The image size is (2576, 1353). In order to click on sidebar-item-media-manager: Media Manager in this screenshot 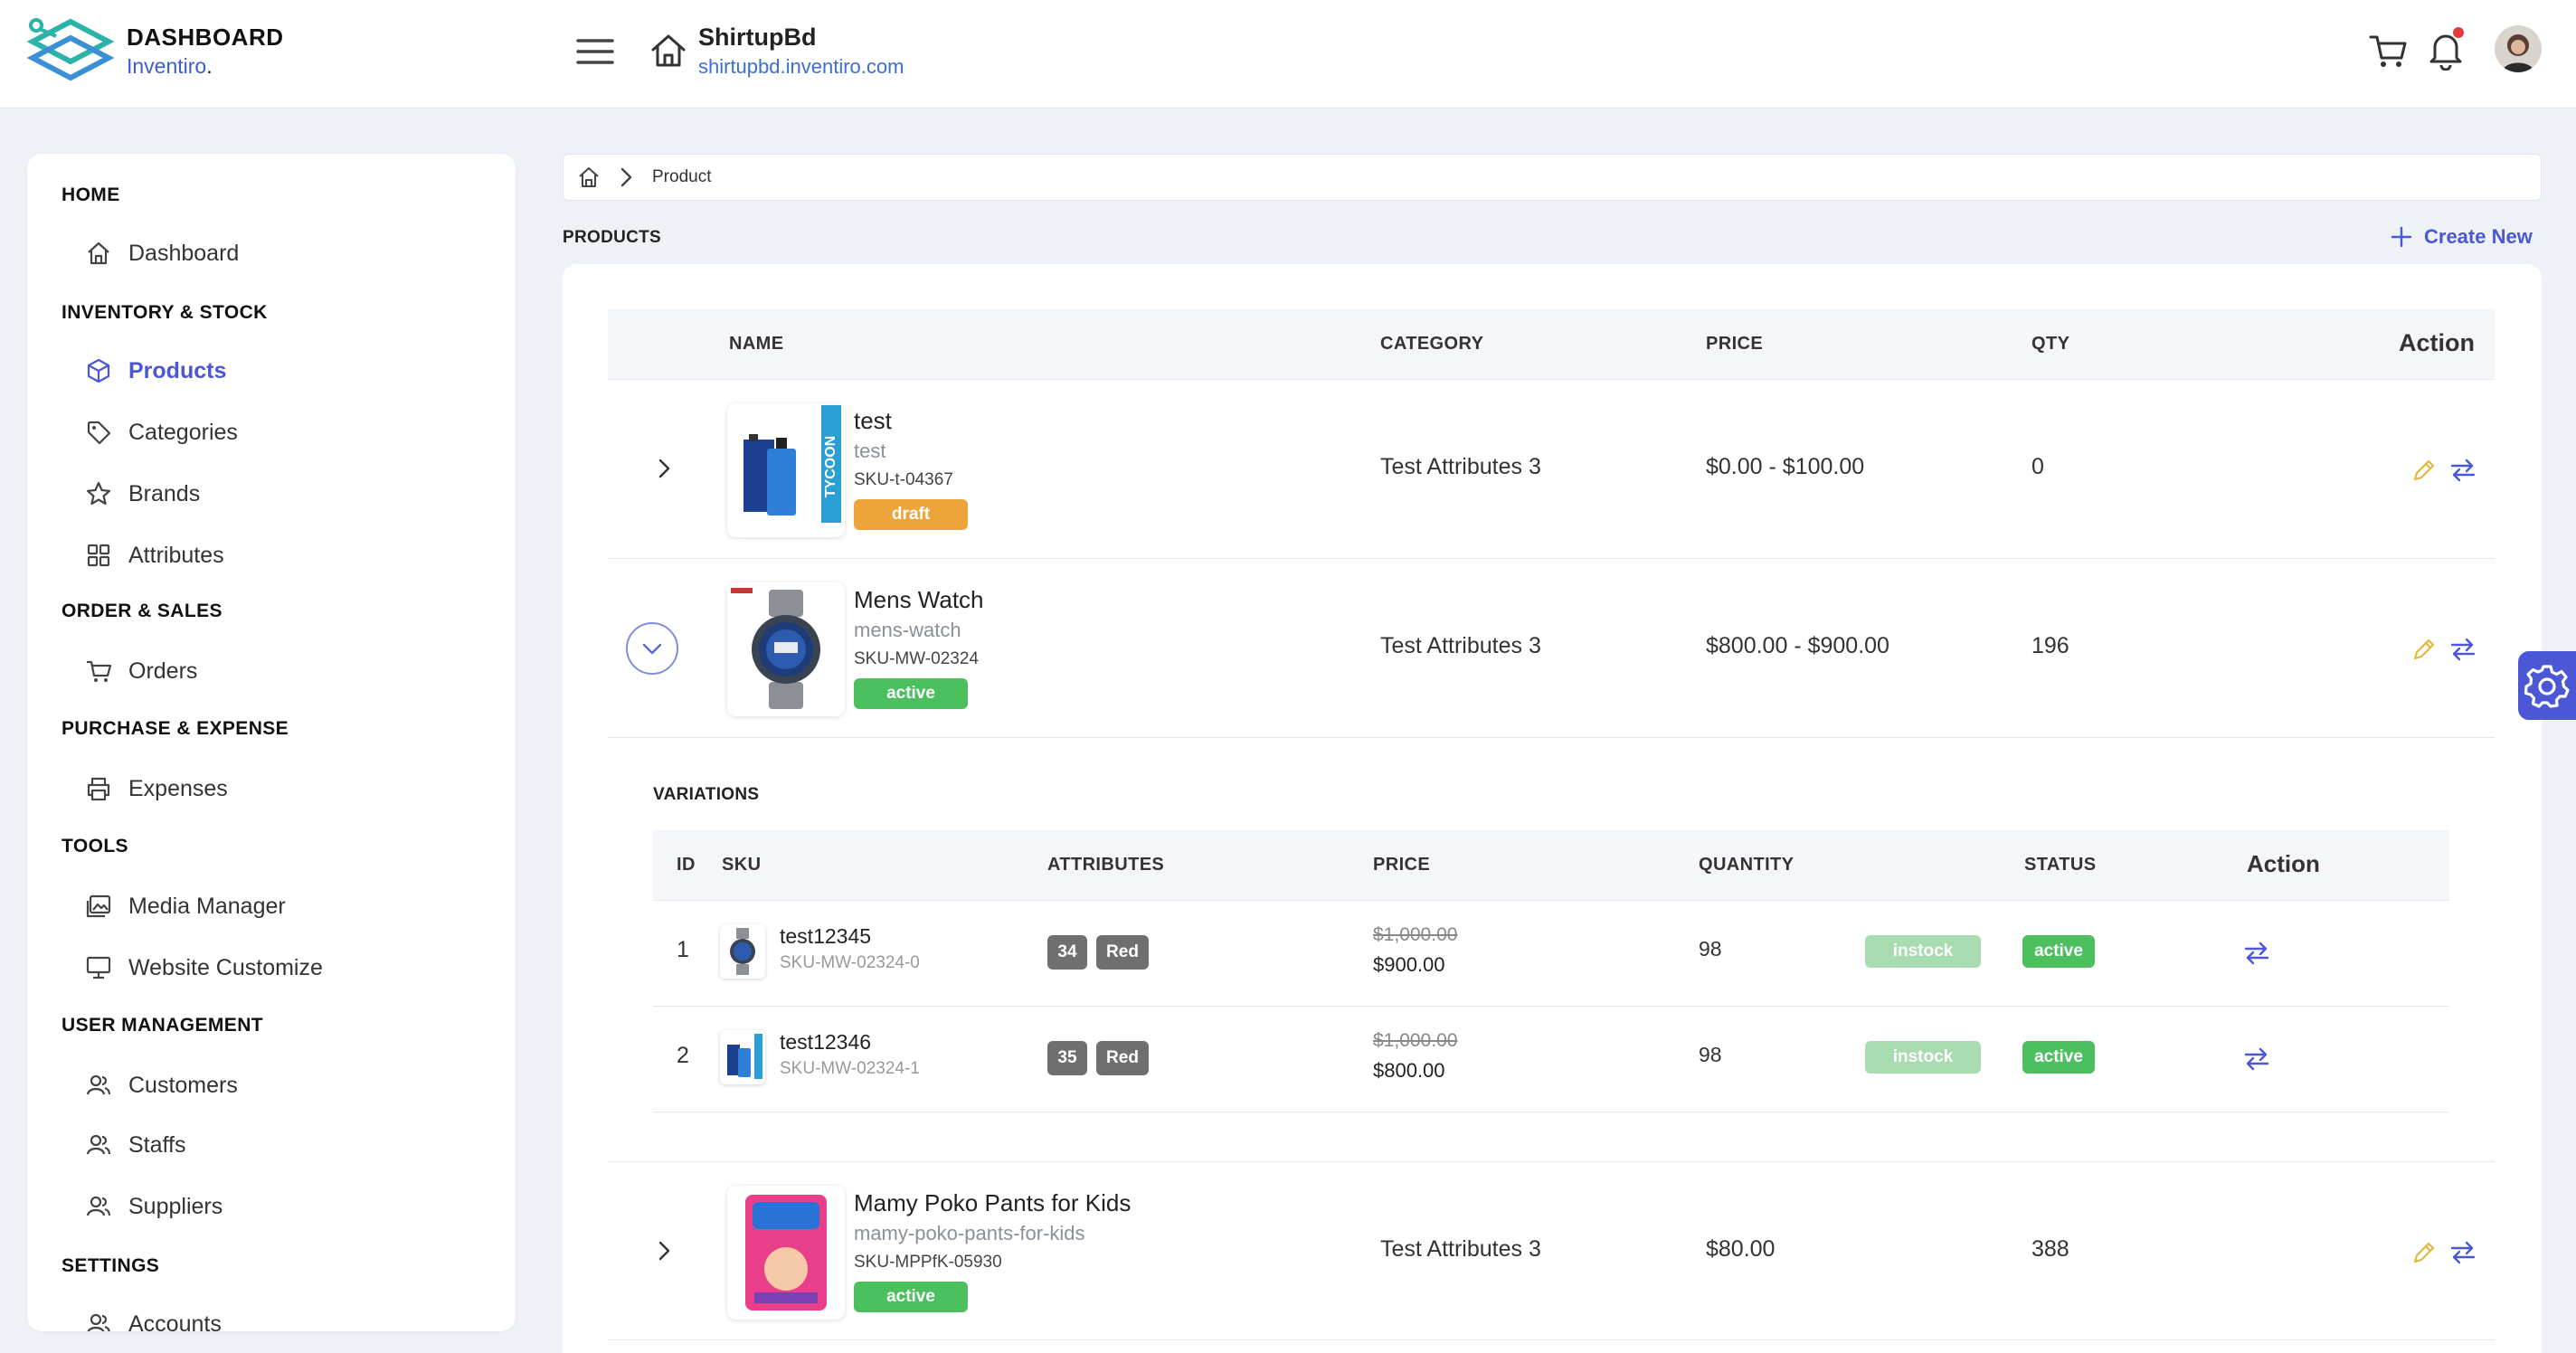, I will do `click(284, 906)`.